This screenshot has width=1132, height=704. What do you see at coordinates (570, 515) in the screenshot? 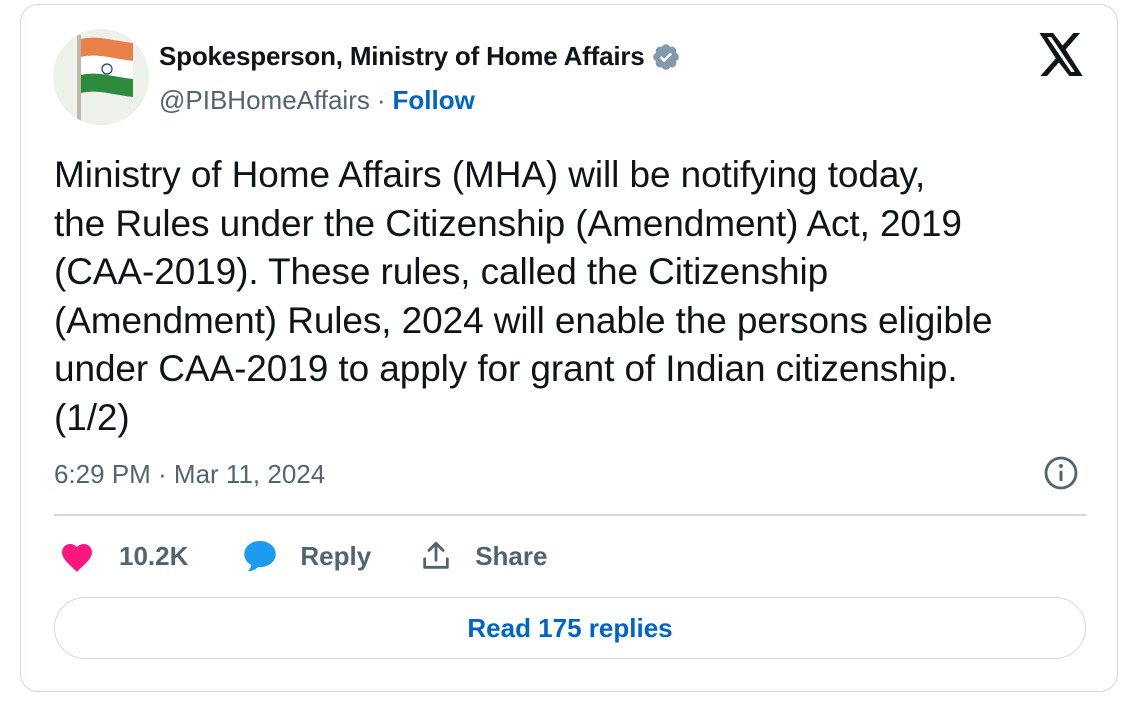
I see `divider` at bounding box center [570, 515].